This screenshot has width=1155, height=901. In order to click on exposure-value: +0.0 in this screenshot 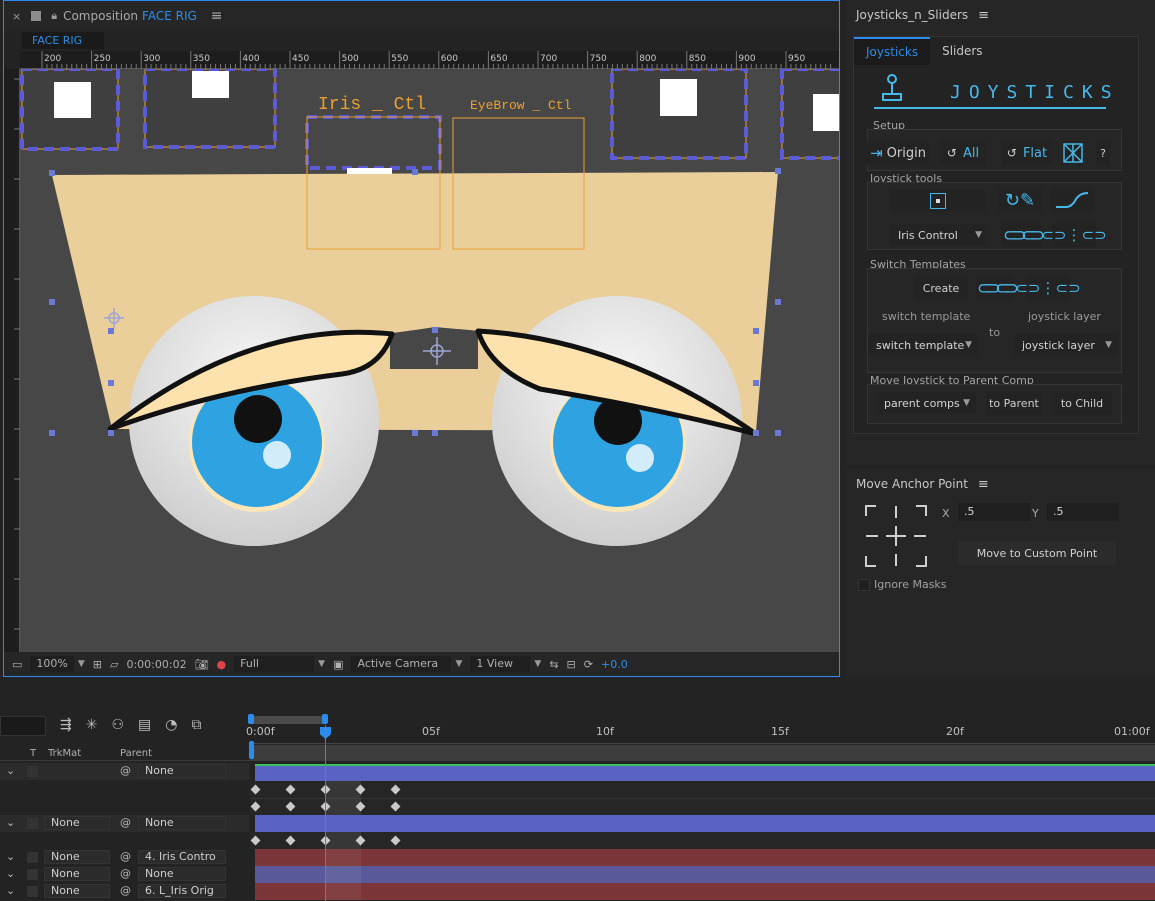, I will do `click(614, 664)`.